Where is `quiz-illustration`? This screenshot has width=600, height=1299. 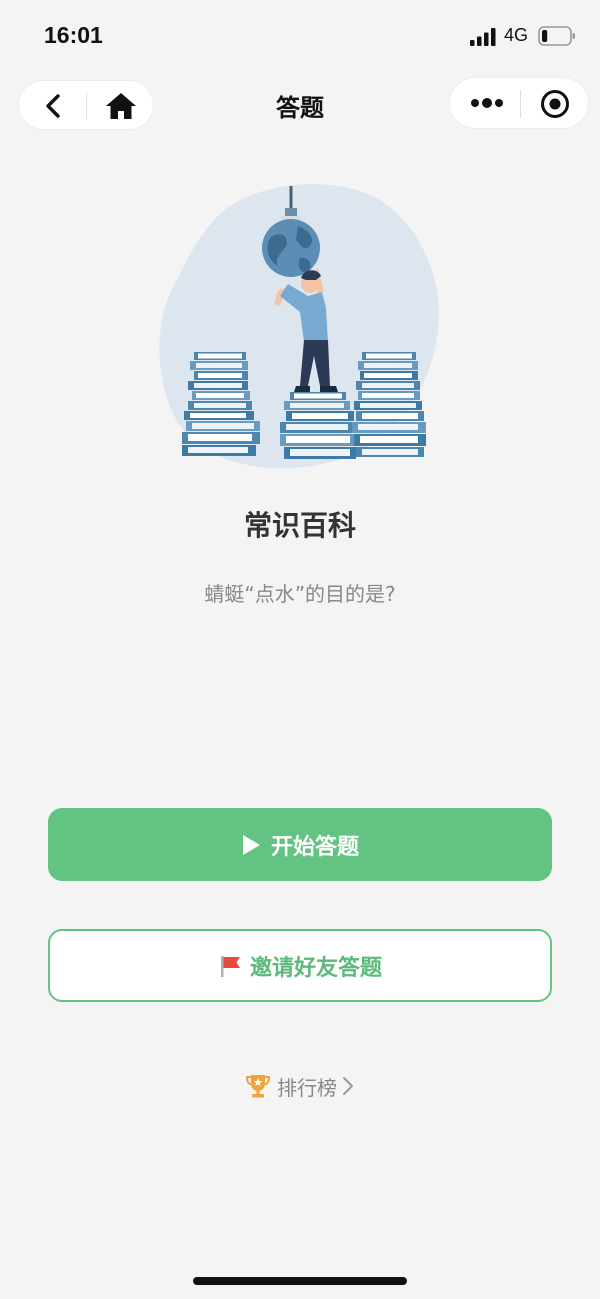 quiz-illustration is located at coordinates (299, 326).